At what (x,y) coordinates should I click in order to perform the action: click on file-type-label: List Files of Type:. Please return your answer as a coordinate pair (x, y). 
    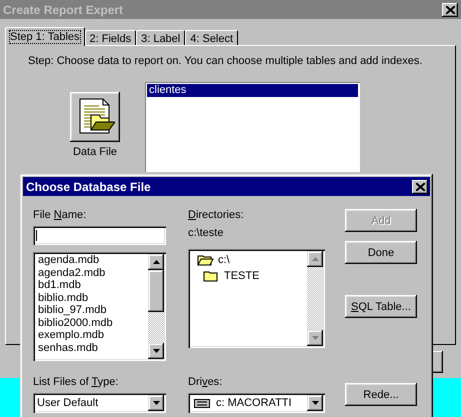
    Looking at the image, I should click on (76, 382).